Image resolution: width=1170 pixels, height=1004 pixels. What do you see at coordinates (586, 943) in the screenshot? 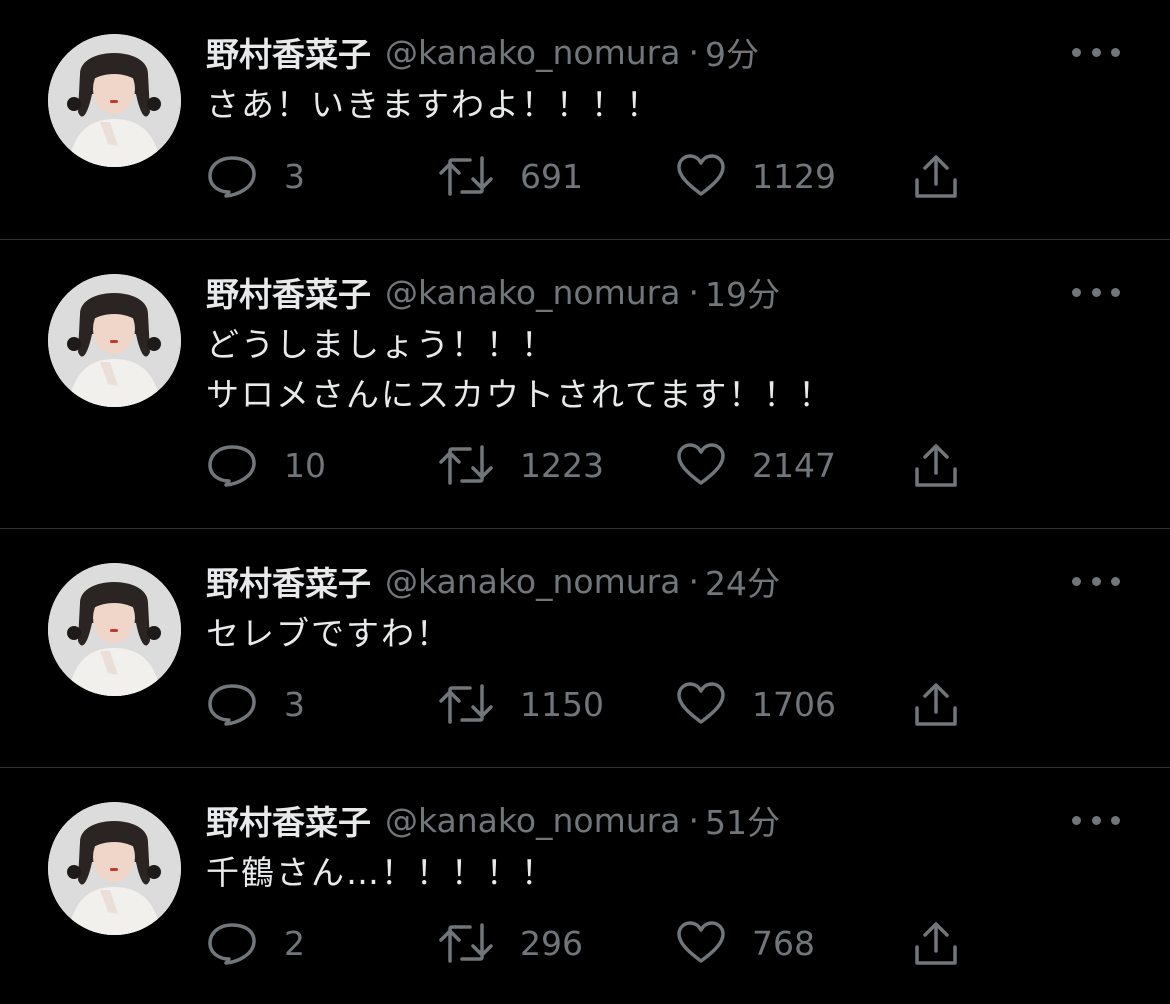
I see `tweet-actions: 2 296 768` at bounding box center [586, 943].